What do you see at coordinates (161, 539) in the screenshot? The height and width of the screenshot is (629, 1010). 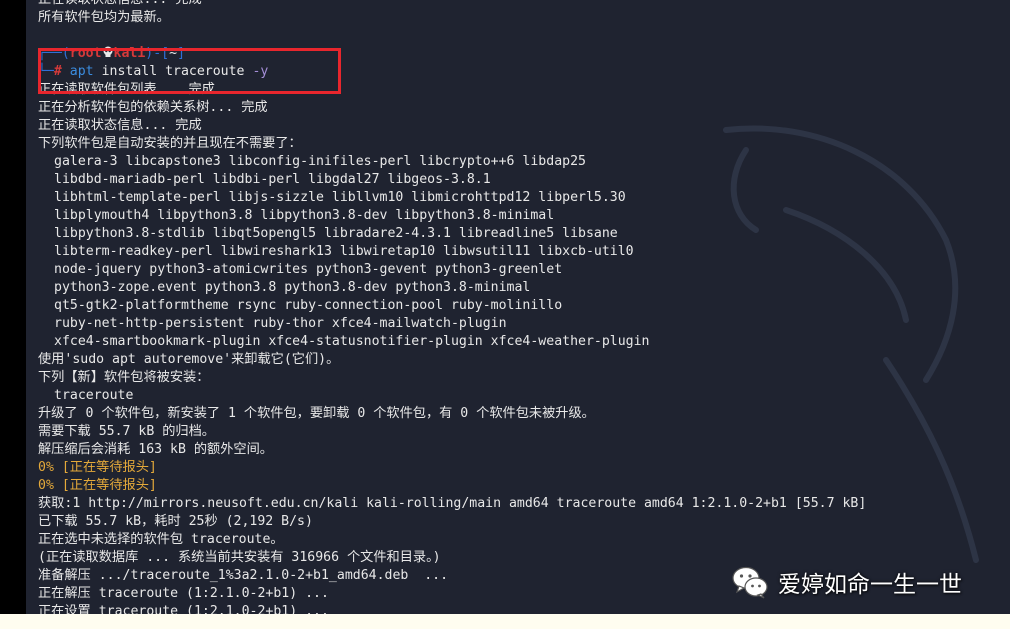 I see `terminal-line: 正在选中未选择的软件包 traceroute。` at bounding box center [161, 539].